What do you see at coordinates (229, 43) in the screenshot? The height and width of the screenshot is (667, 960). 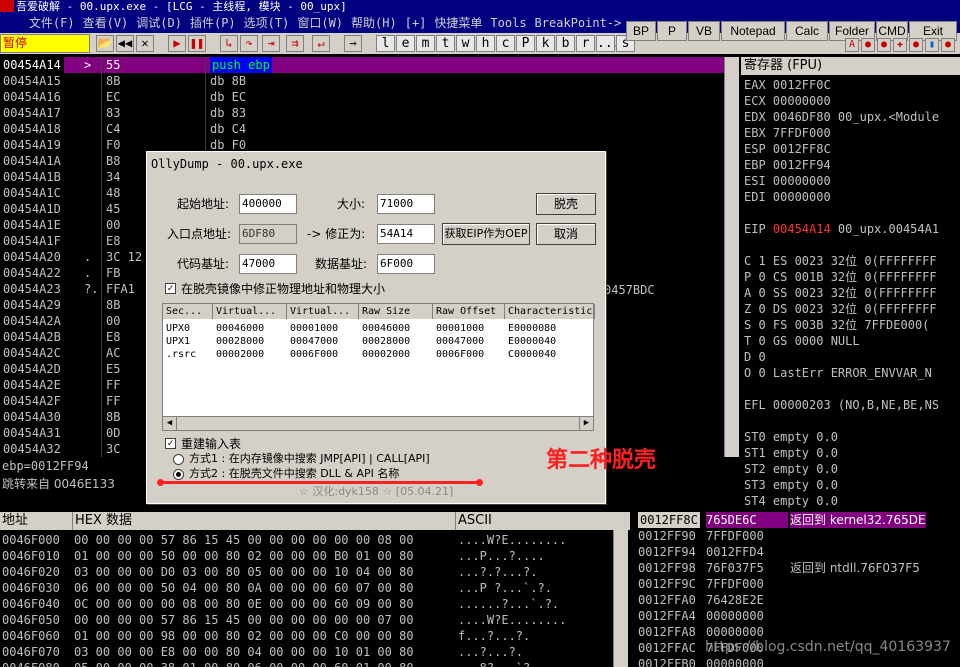 I see `step-into-icon: ↳` at bounding box center [229, 43].